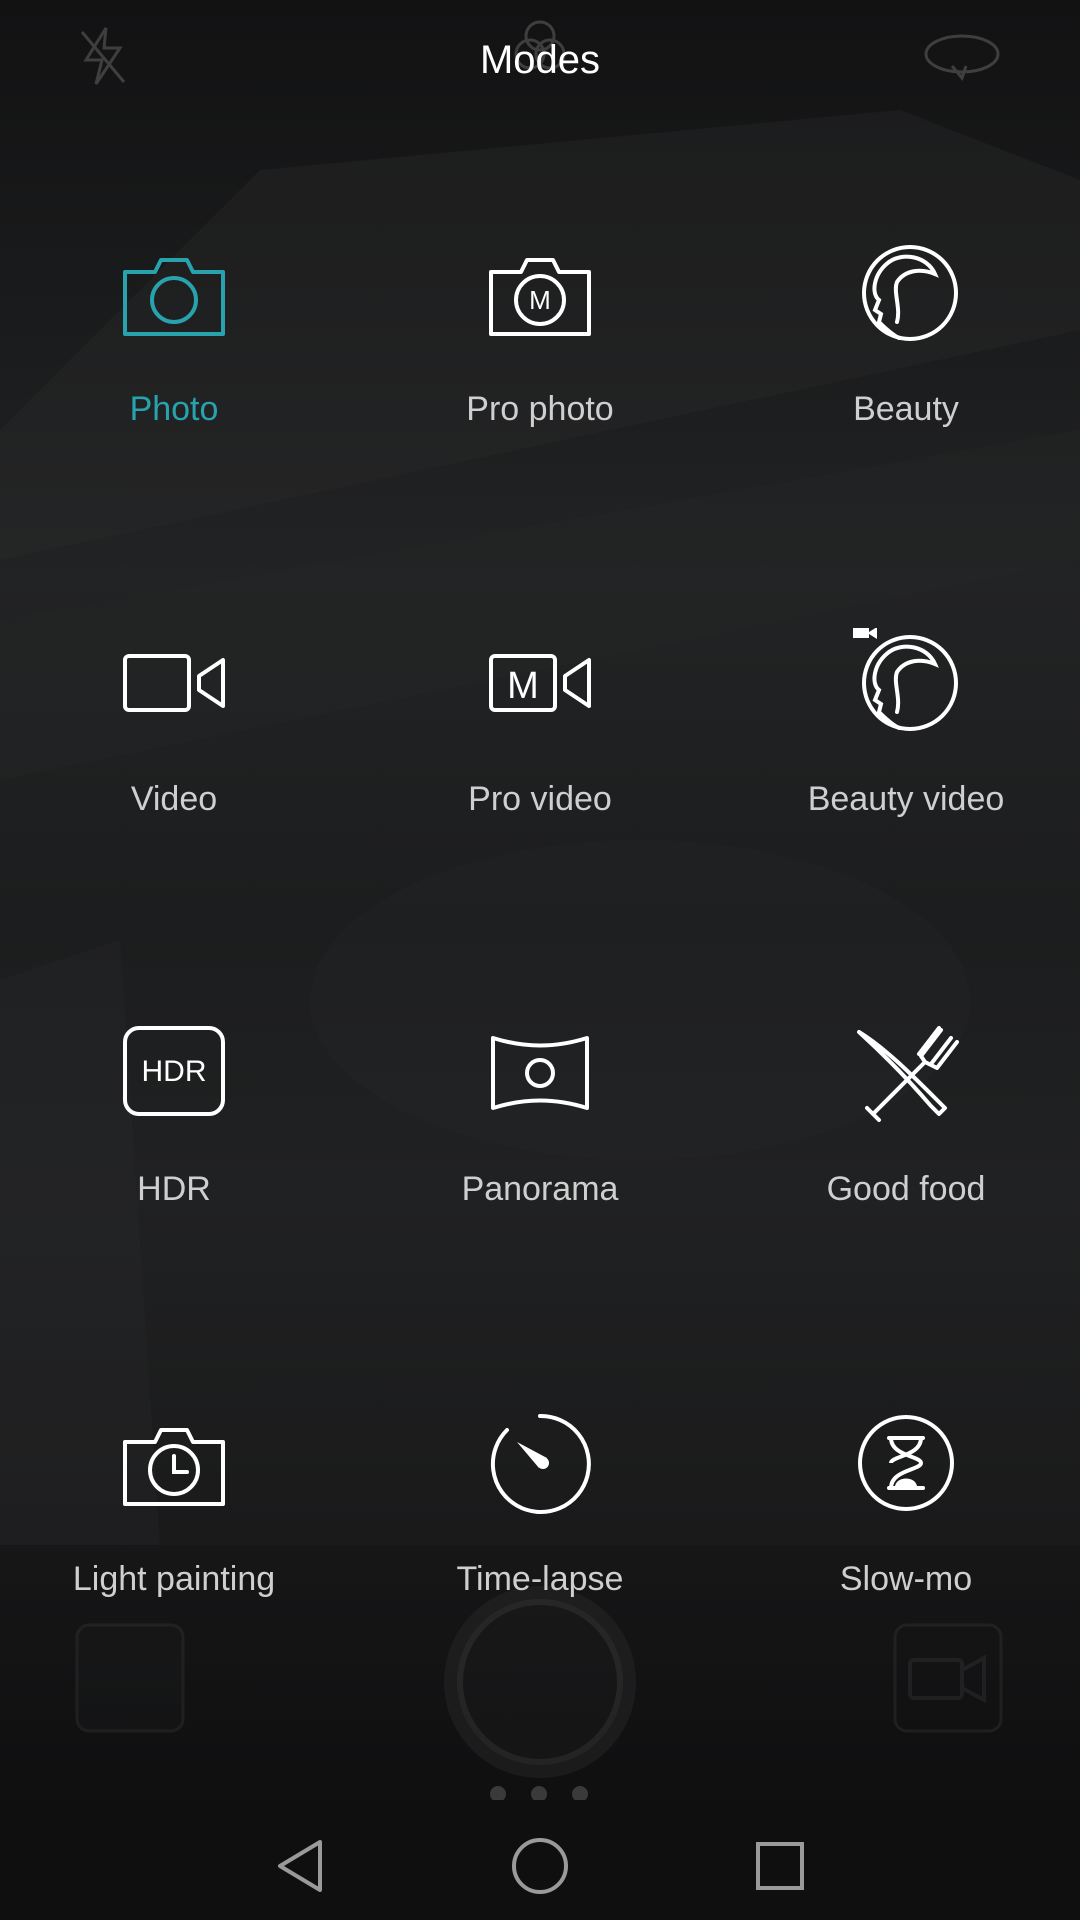 This screenshot has width=1080, height=1920. I want to click on svg-text: HDR, so click(174, 1071).